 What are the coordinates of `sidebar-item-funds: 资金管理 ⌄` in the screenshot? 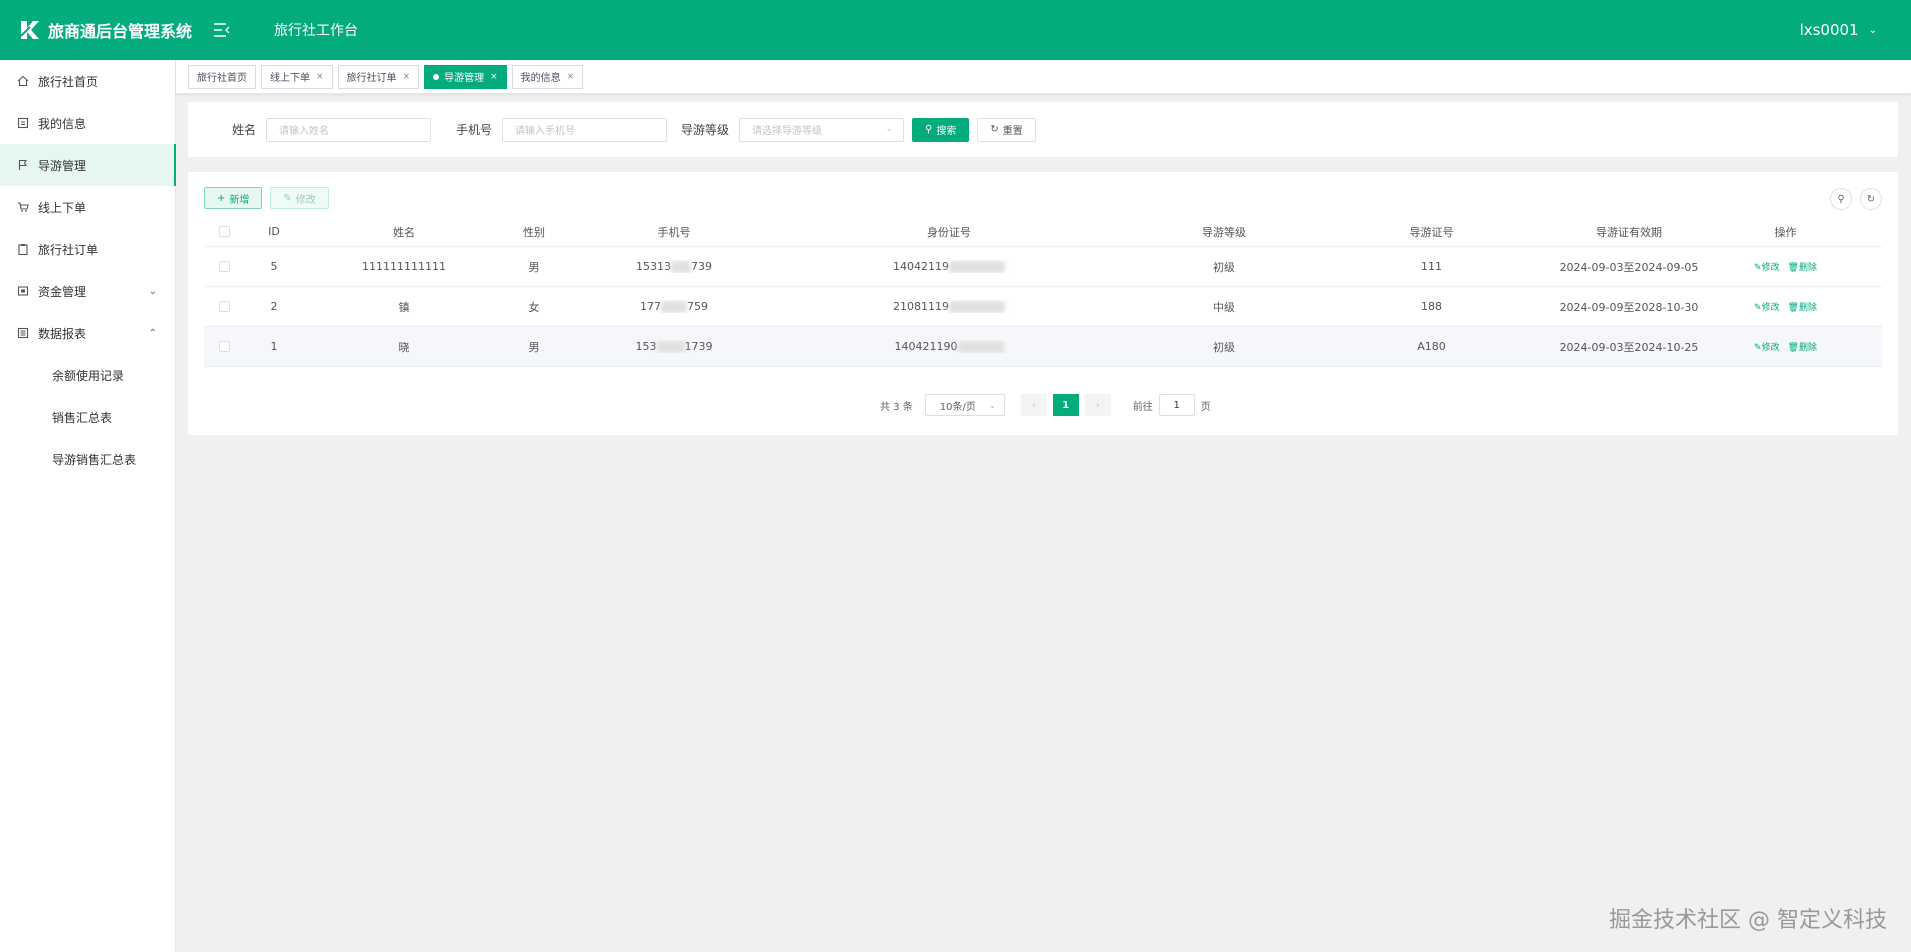 It's located at (87, 291).